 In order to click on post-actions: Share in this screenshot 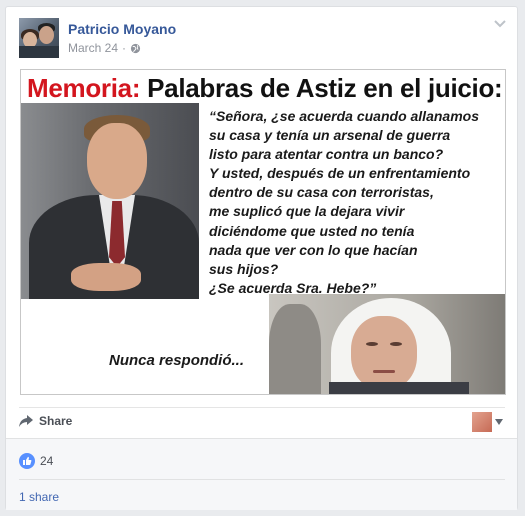, I will do `click(262, 421)`.